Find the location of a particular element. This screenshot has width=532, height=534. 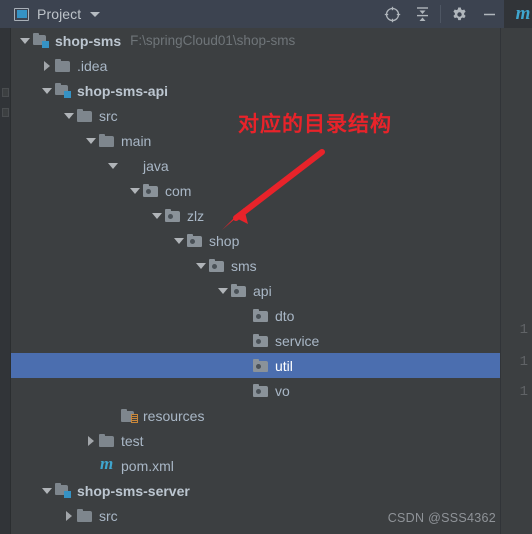

minimize-icon is located at coordinates (489, 14).